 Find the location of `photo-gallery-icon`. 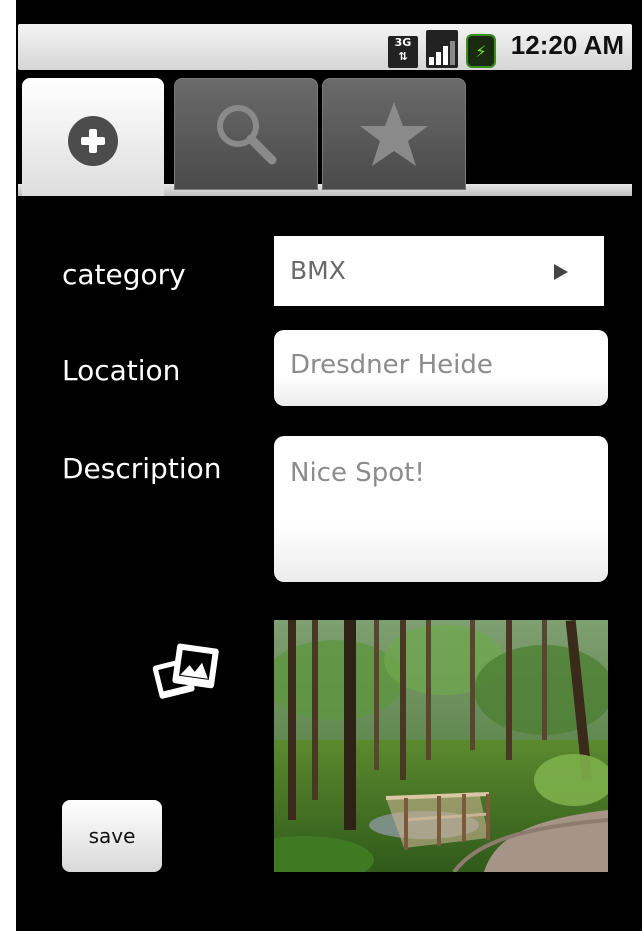

photo-gallery-icon is located at coordinates (186, 672).